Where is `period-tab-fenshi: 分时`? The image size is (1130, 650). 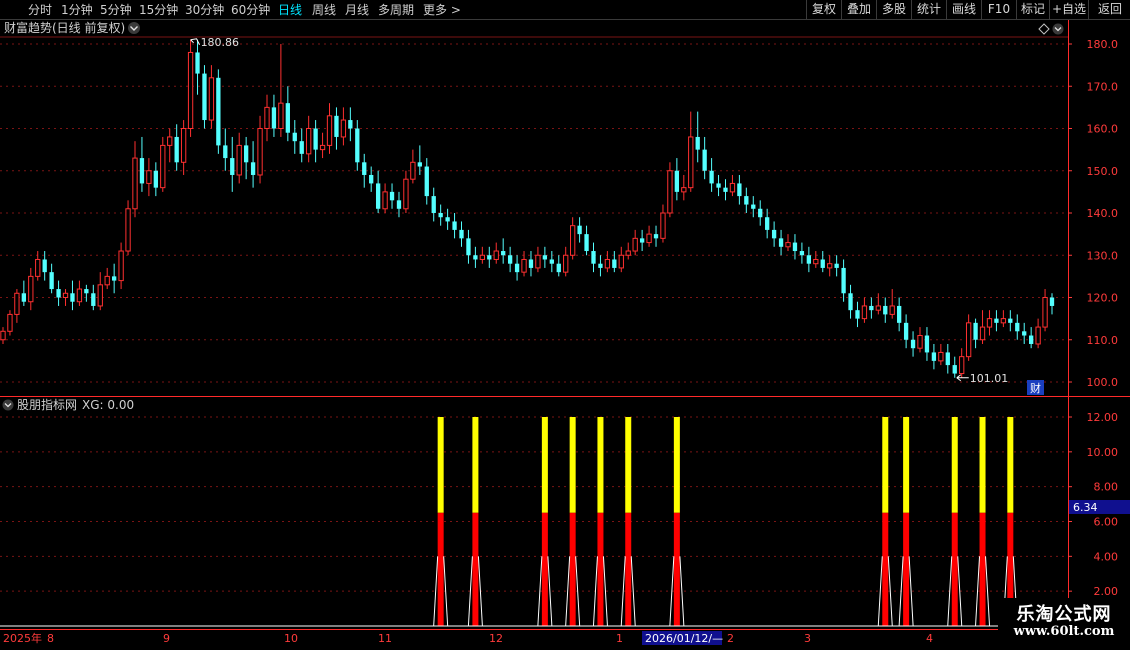
period-tab-fenshi: 分时 is located at coordinates (40, 10).